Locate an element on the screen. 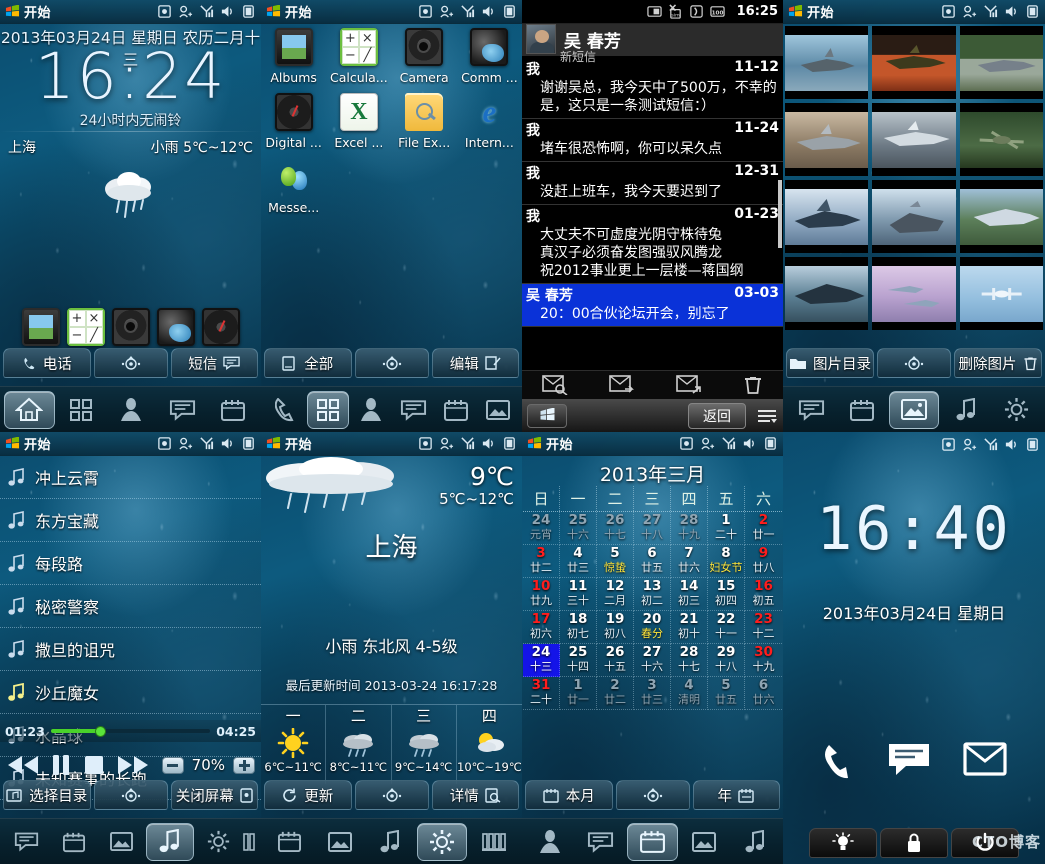 The width and height of the screenshot is (1045, 864). start-button is located at coordinates (547, 415).